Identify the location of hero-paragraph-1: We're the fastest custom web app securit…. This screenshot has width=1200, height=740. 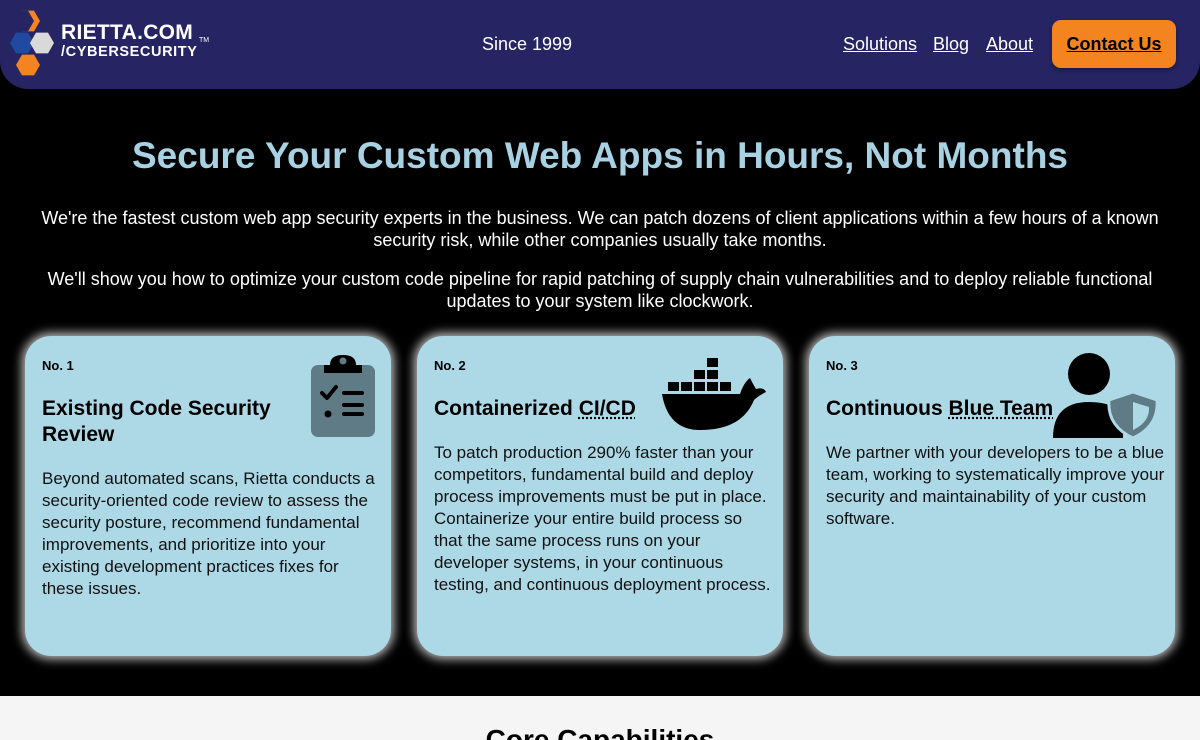
(600, 229).